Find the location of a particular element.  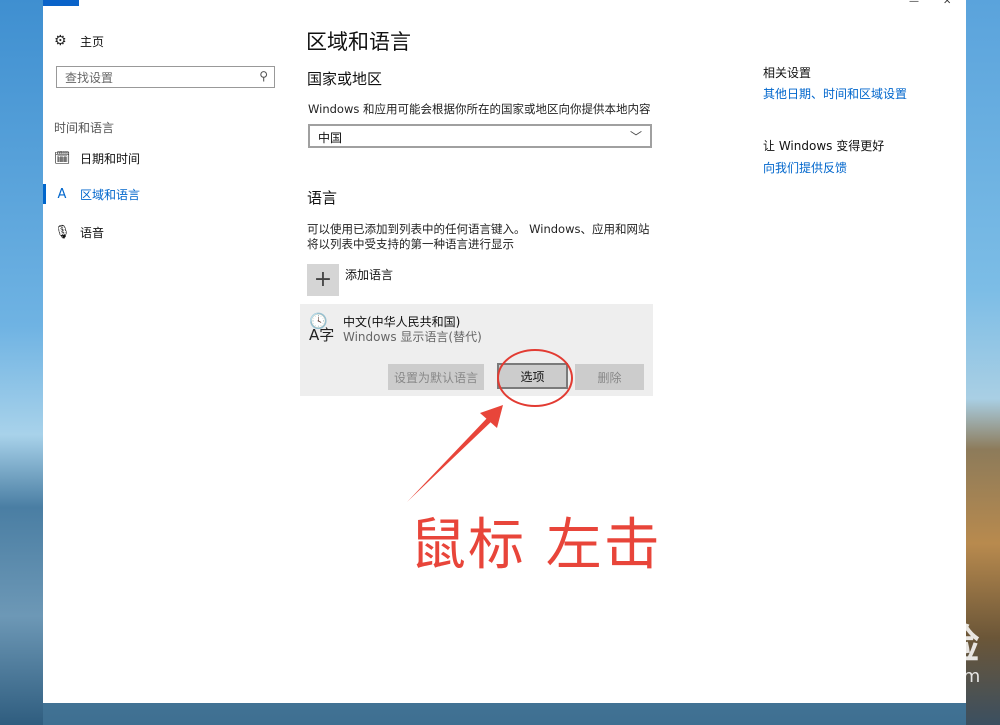

watermark: Baidu经验 jingyan.baidu.com is located at coordinates (872, 649).